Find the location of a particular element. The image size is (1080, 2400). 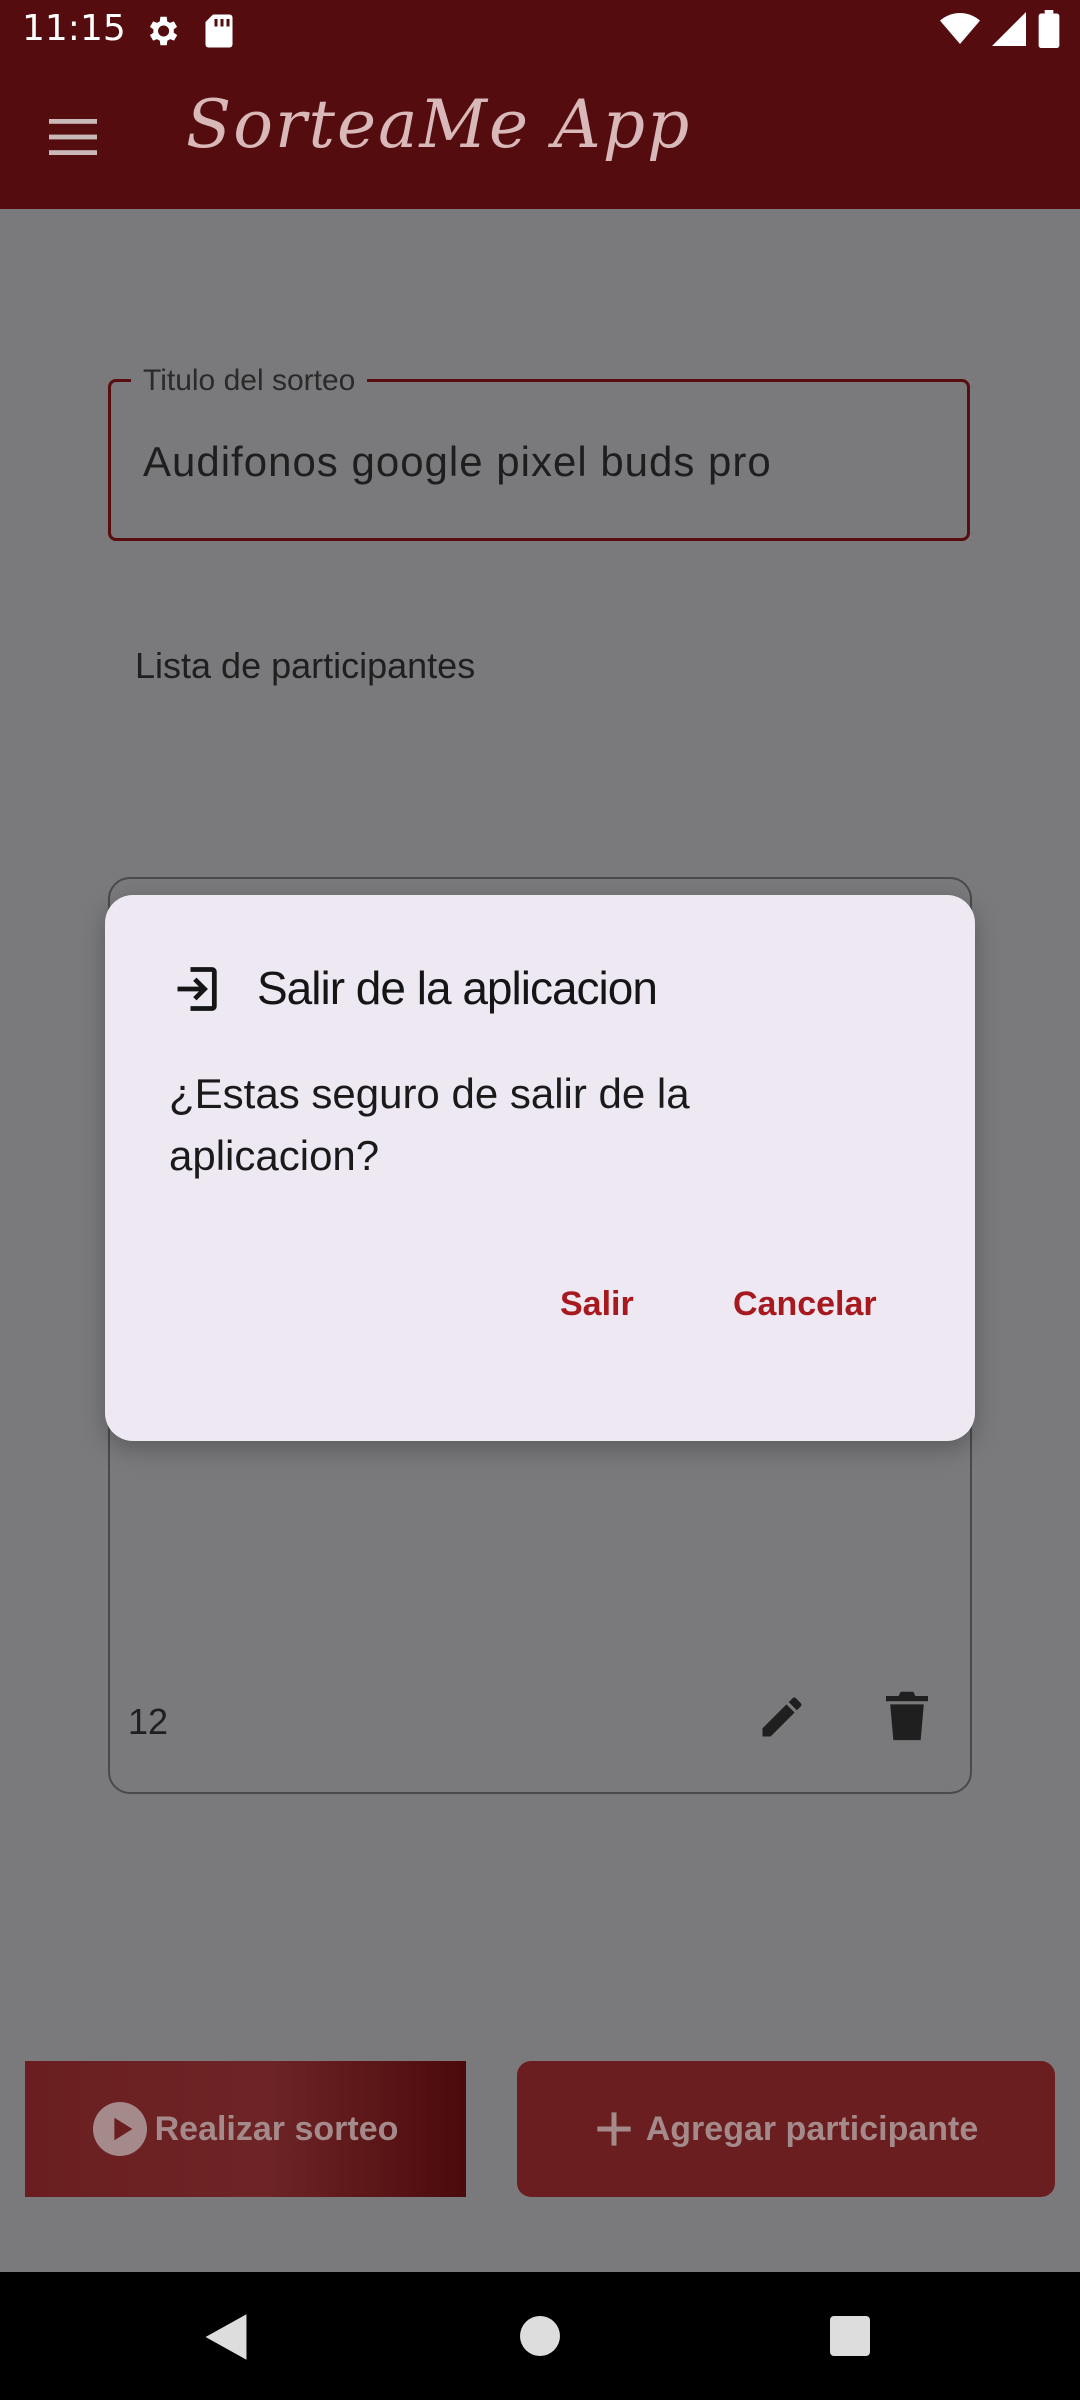

cancel-button: Cancelar is located at coordinates (805, 1304).